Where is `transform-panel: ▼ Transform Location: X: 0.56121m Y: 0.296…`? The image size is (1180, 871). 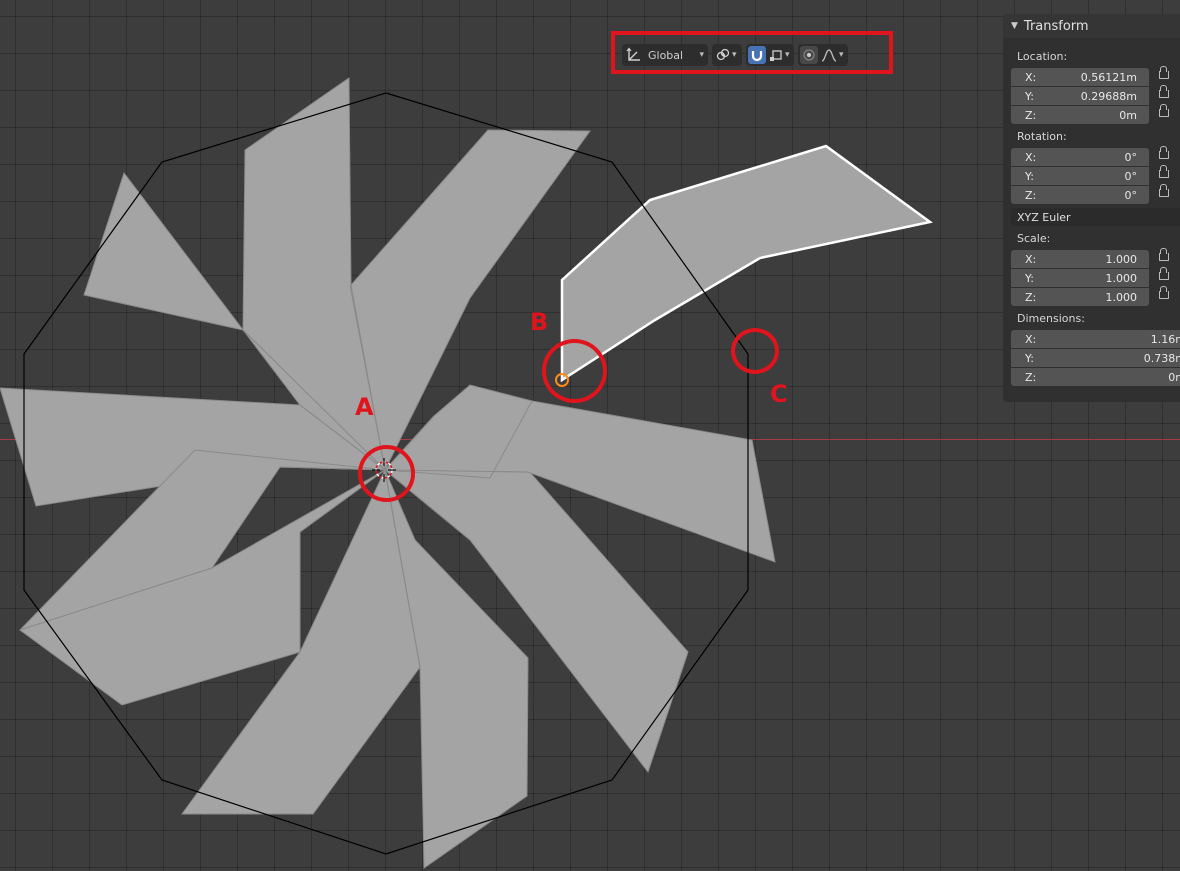 transform-panel: ▼ Transform Location: X: 0.56121m Y: 0.296… is located at coordinates (1091, 208).